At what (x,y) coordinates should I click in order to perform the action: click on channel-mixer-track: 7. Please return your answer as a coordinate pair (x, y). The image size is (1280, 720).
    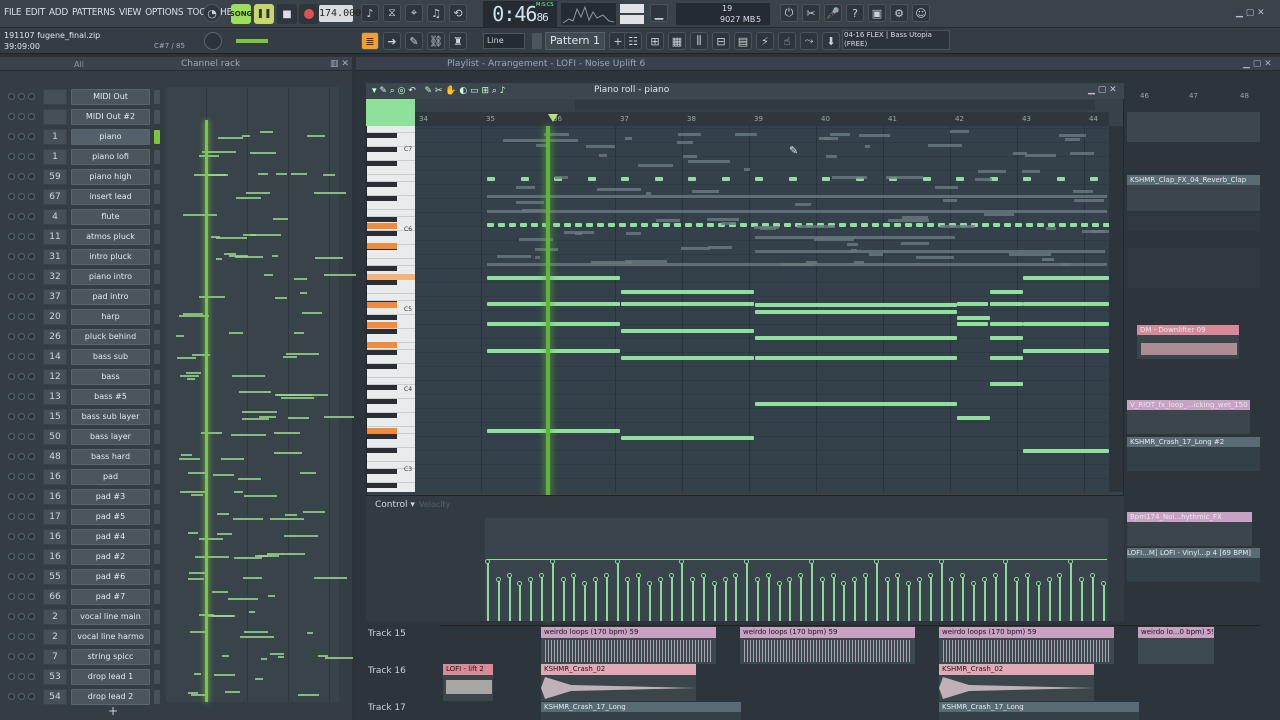
    Looking at the image, I should click on (55, 657).